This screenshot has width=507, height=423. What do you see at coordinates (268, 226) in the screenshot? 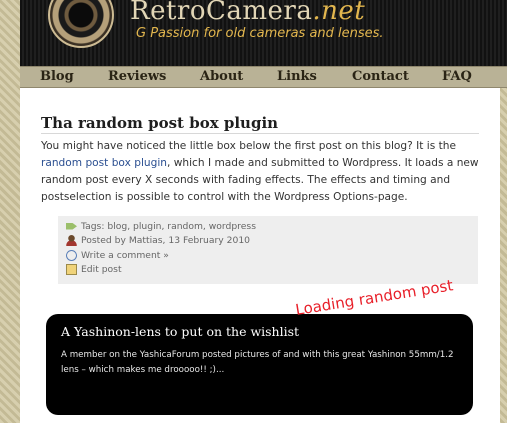
I see `tags-line: Tags: blog, plugin, random, wordpress` at bounding box center [268, 226].